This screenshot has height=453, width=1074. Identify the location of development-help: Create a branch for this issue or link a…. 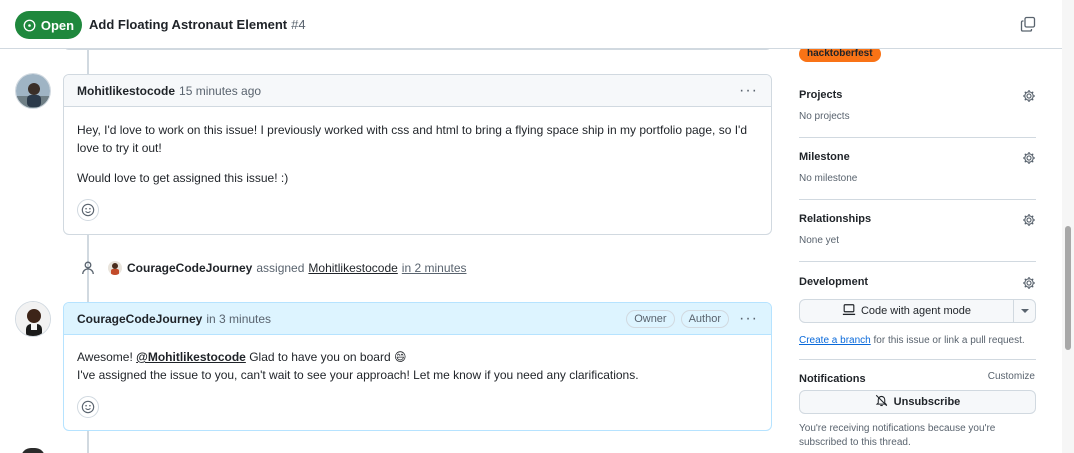
(912, 340).